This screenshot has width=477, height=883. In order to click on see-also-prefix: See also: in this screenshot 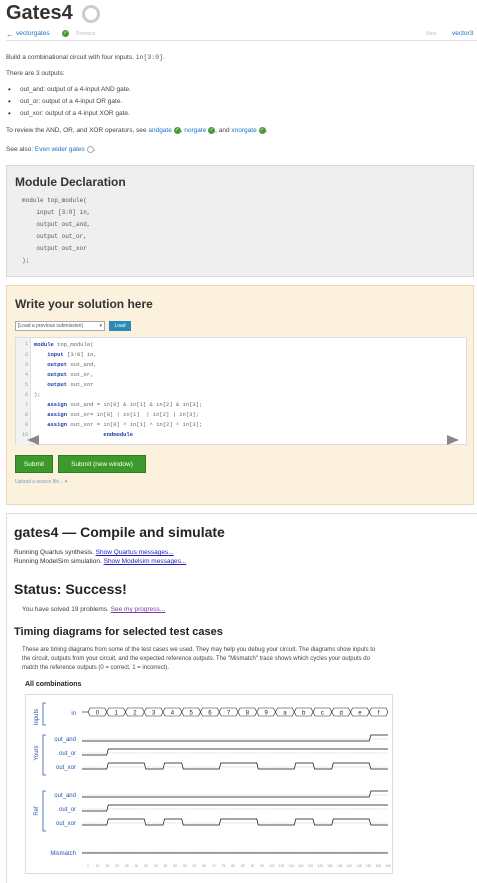, I will do `click(20, 150)`.